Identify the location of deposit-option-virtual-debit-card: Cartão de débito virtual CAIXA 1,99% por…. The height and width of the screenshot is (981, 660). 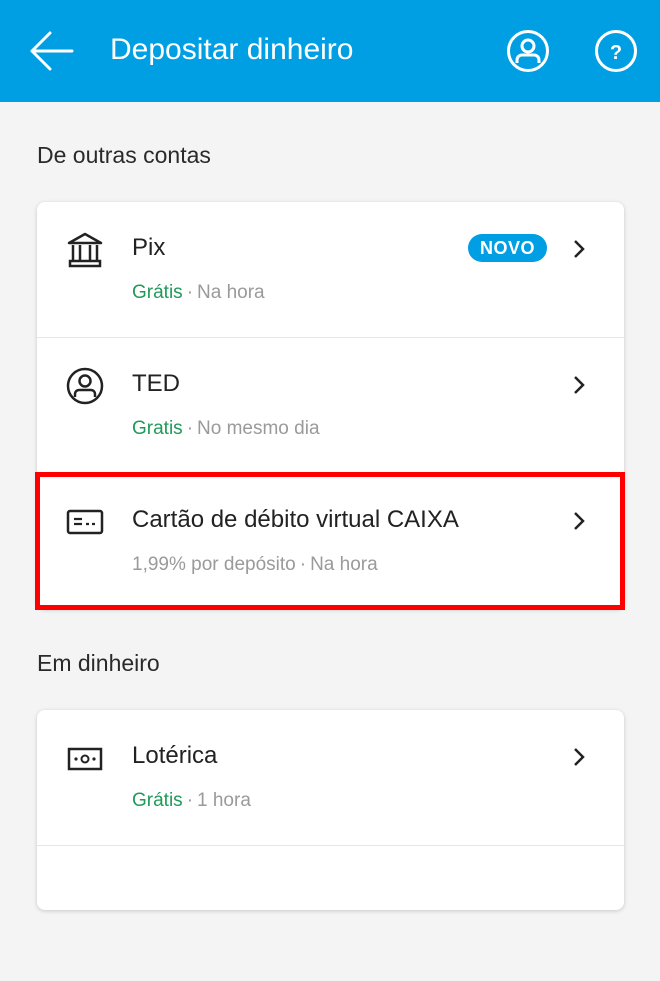
(330, 541).